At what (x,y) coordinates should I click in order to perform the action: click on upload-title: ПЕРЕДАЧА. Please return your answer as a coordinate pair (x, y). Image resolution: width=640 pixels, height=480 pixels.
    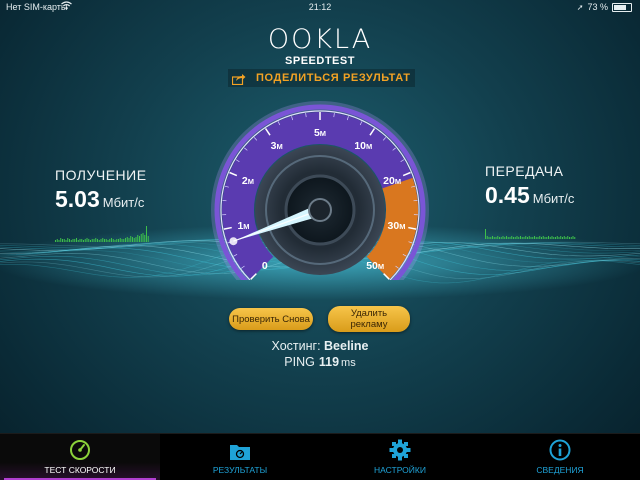
    Looking at the image, I should click on (524, 171).